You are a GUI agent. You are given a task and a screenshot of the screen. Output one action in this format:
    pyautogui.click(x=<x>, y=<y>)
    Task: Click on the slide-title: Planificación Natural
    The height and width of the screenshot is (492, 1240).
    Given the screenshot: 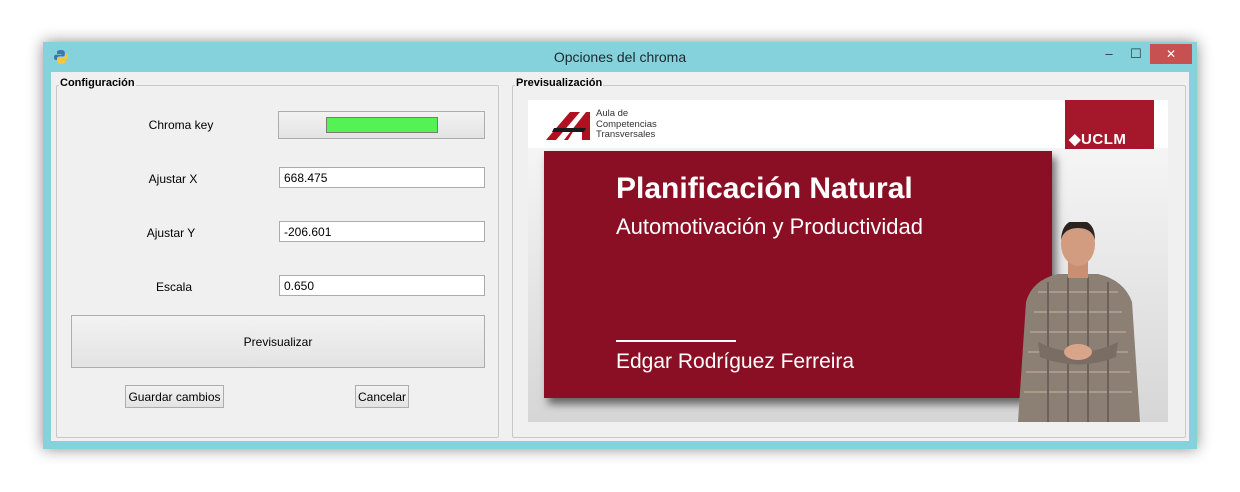 What is the action you would take?
    pyautogui.click(x=764, y=188)
    